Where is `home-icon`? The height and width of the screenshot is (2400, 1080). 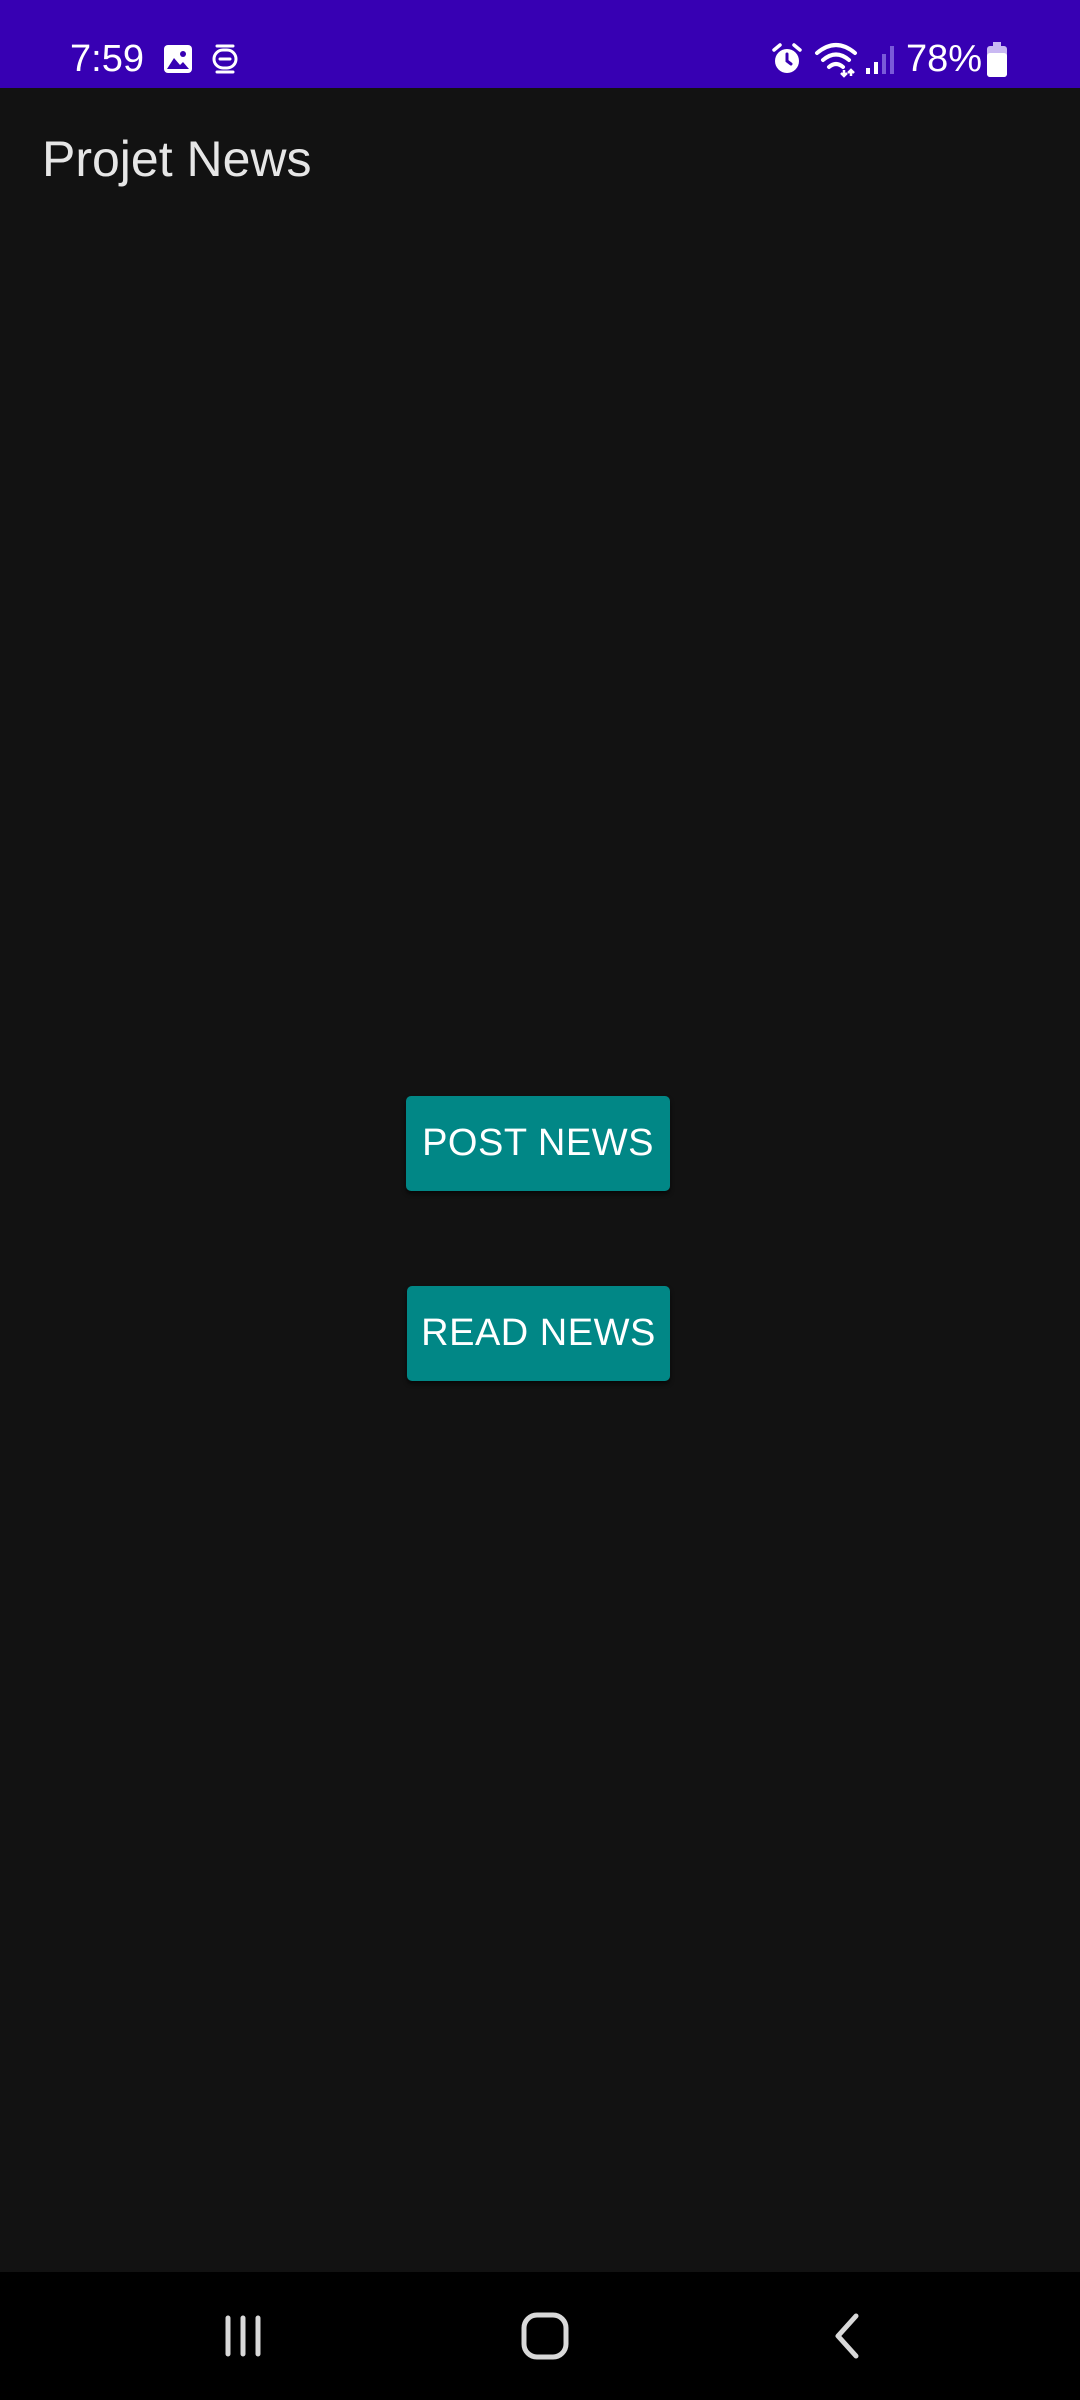 home-icon is located at coordinates (545, 2336).